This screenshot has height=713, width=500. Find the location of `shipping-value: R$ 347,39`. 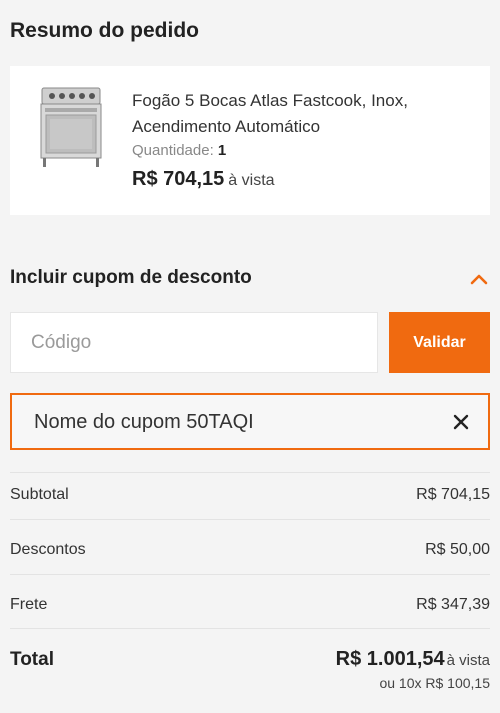

shipping-value: R$ 347,39 is located at coordinates (453, 604).